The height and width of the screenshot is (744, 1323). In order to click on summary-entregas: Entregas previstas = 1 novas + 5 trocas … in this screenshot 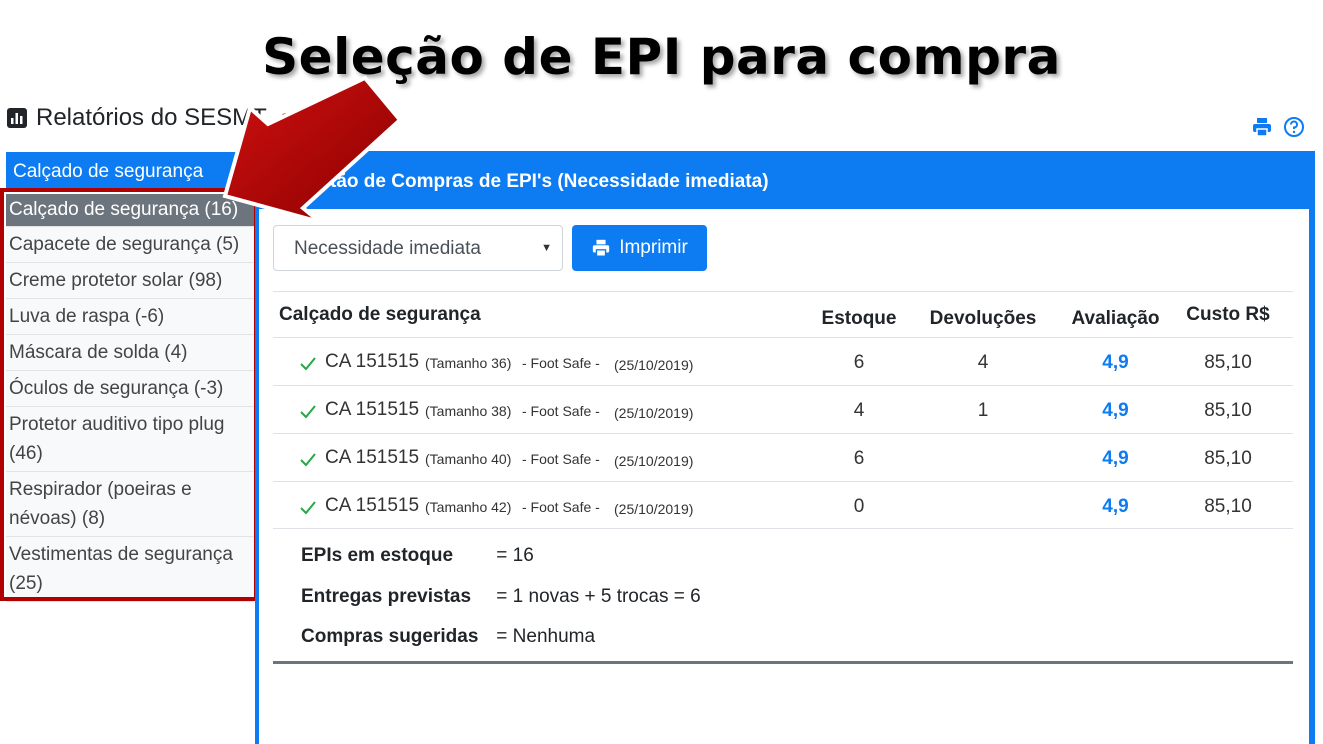, I will do `click(501, 597)`.